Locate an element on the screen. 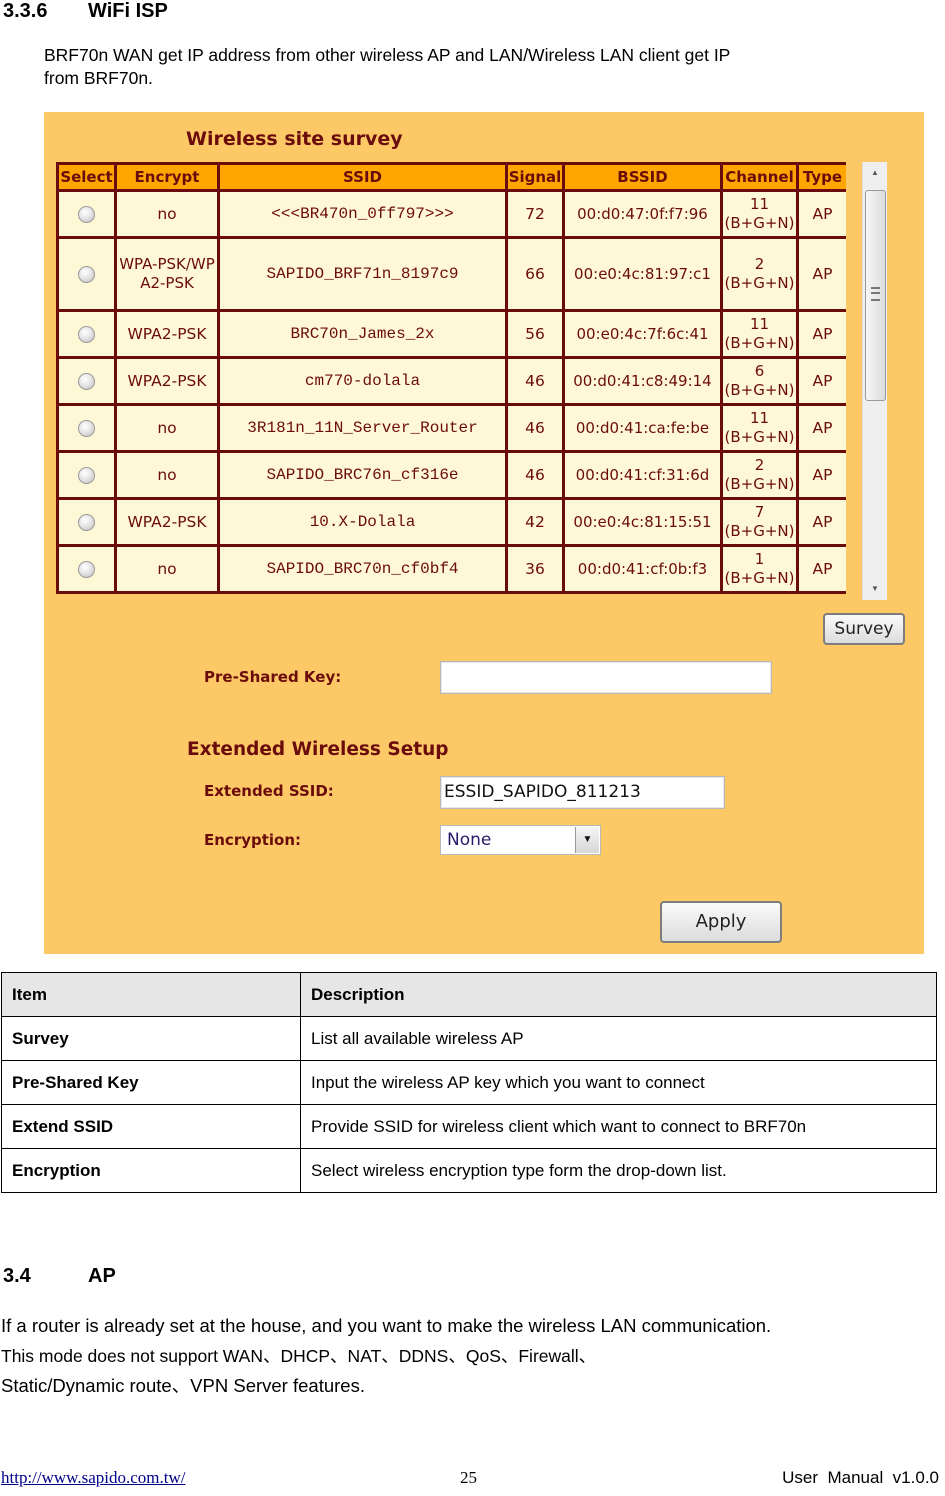 The height and width of the screenshot is (1496, 945). encryption-selected-value: None is located at coordinates (469, 840).